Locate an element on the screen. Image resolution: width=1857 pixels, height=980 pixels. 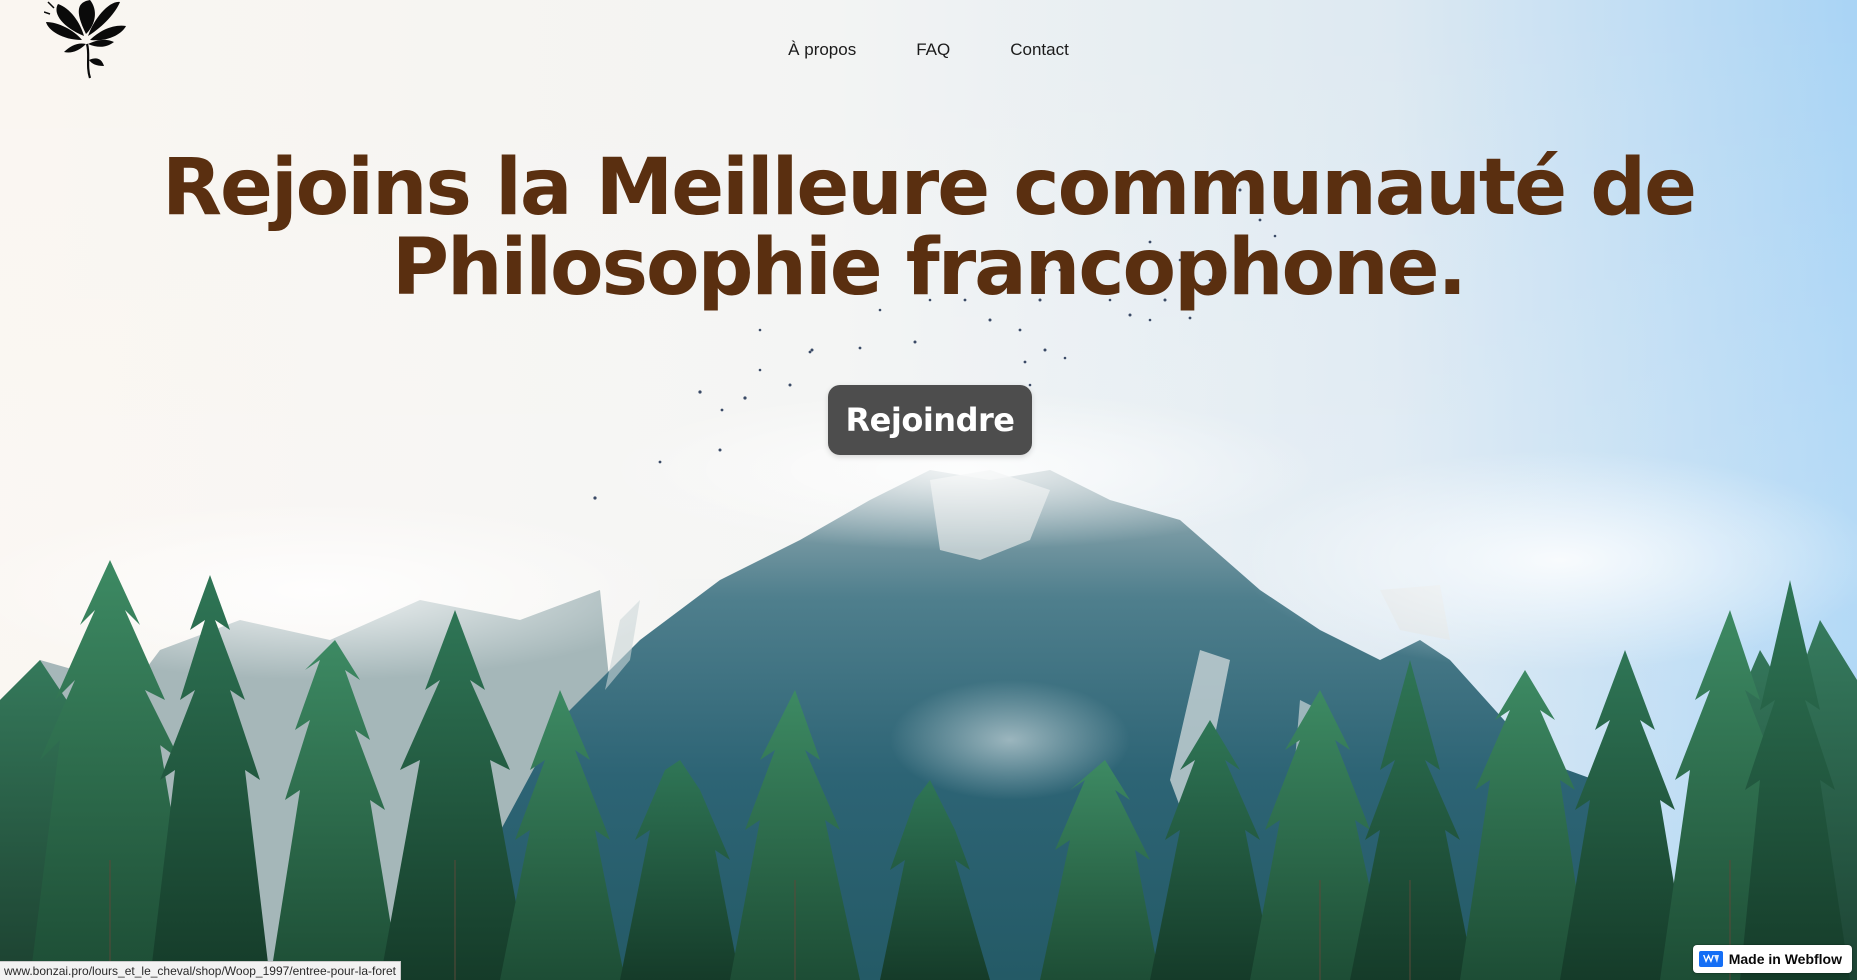
hero-title-line-1: Rejoins la Meilleure communauté de is located at coordinates (929, 188).